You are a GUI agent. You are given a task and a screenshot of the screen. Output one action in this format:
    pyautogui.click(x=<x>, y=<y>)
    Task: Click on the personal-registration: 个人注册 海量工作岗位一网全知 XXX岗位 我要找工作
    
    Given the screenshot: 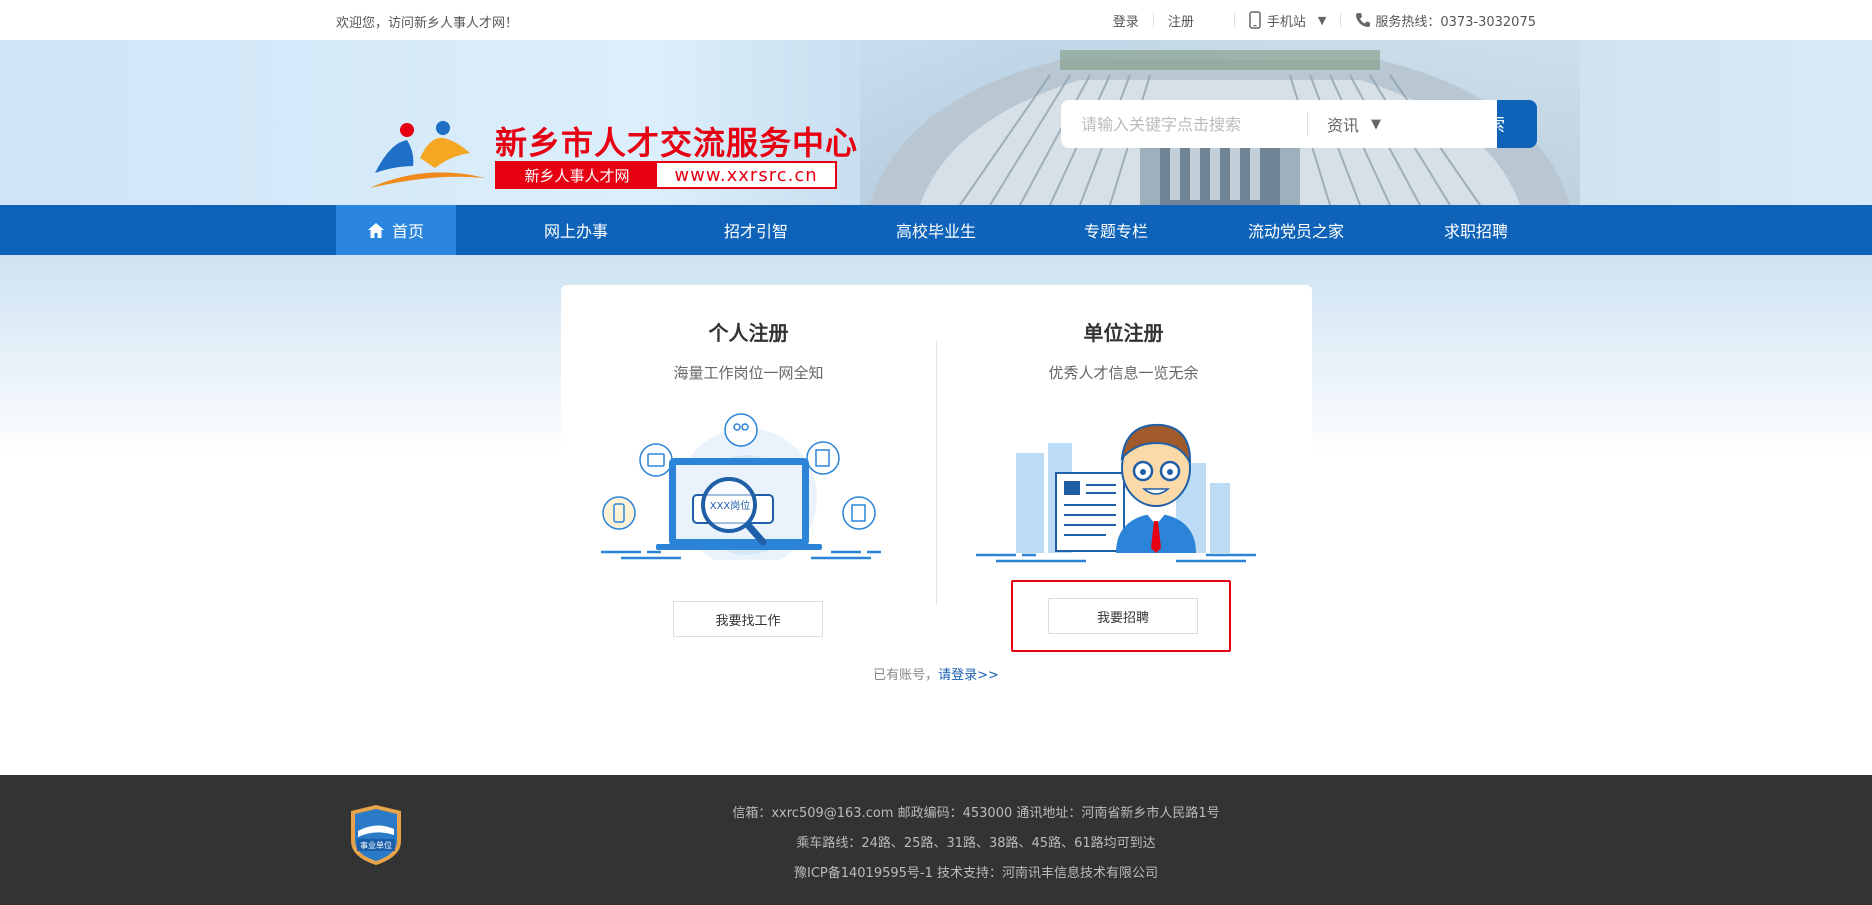 What is the action you would take?
    pyautogui.click(x=748, y=475)
    